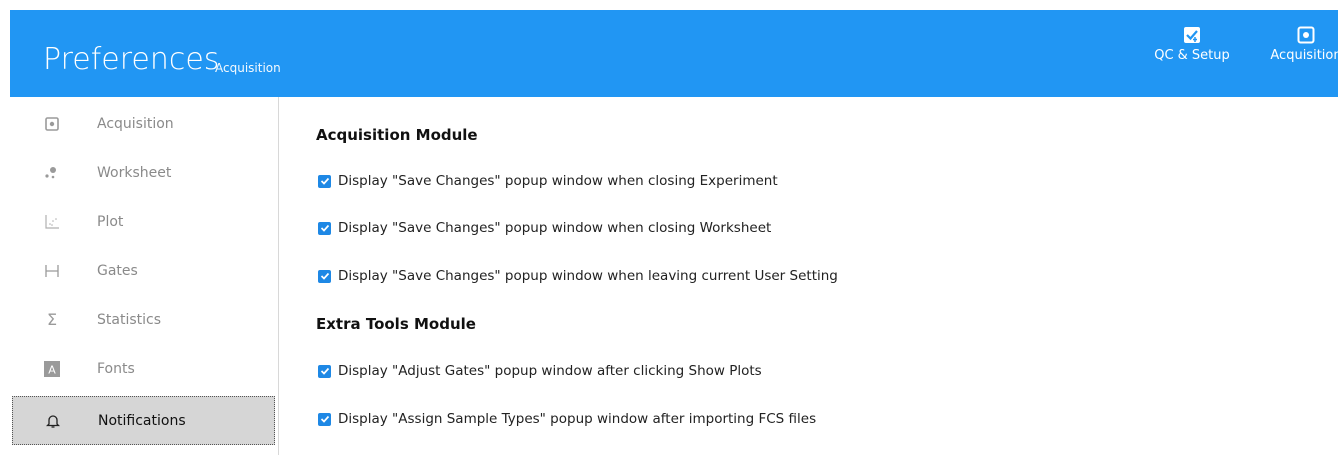 Image resolution: width=1338 pixels, height=455 pixels. Describe the element at coordinates (396, 324) in the screenshot. I see `section-title-extra-tools-module: Extra Tools Module` at that location.